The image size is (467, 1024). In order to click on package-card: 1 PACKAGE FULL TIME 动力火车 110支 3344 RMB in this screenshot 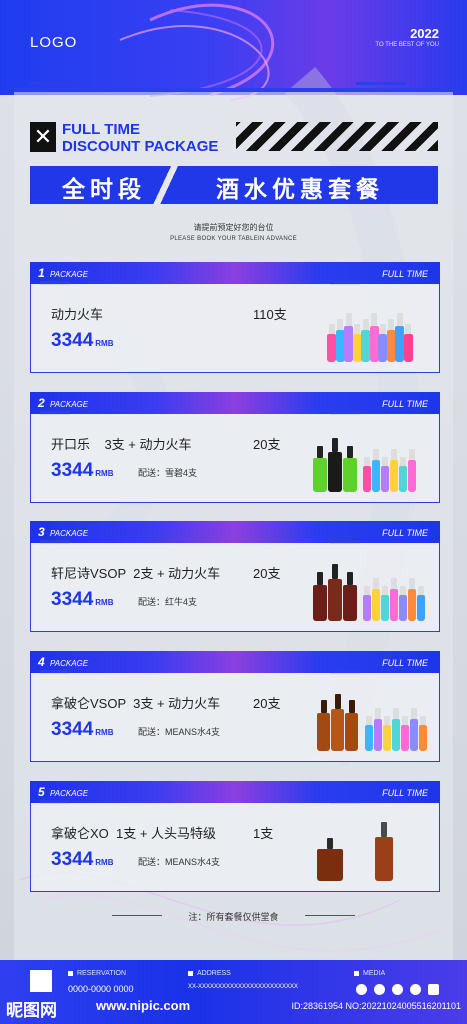, I will do `click(235, 318)`.